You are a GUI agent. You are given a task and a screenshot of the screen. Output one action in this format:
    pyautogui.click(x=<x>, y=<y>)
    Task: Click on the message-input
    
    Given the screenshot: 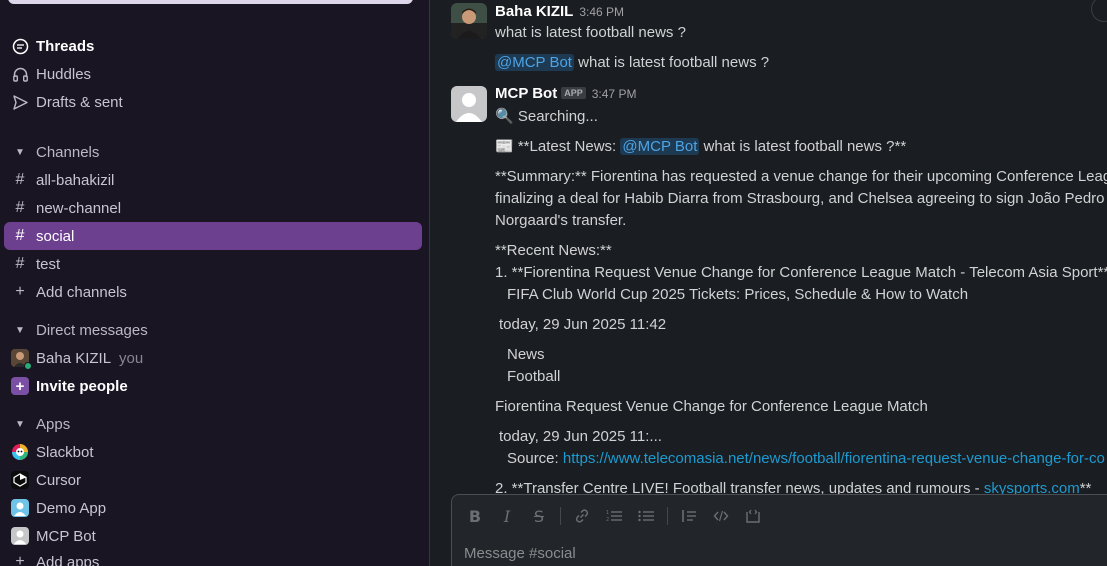 What is the action you would take?
    pyautogui.click(x=764, y=553)
    